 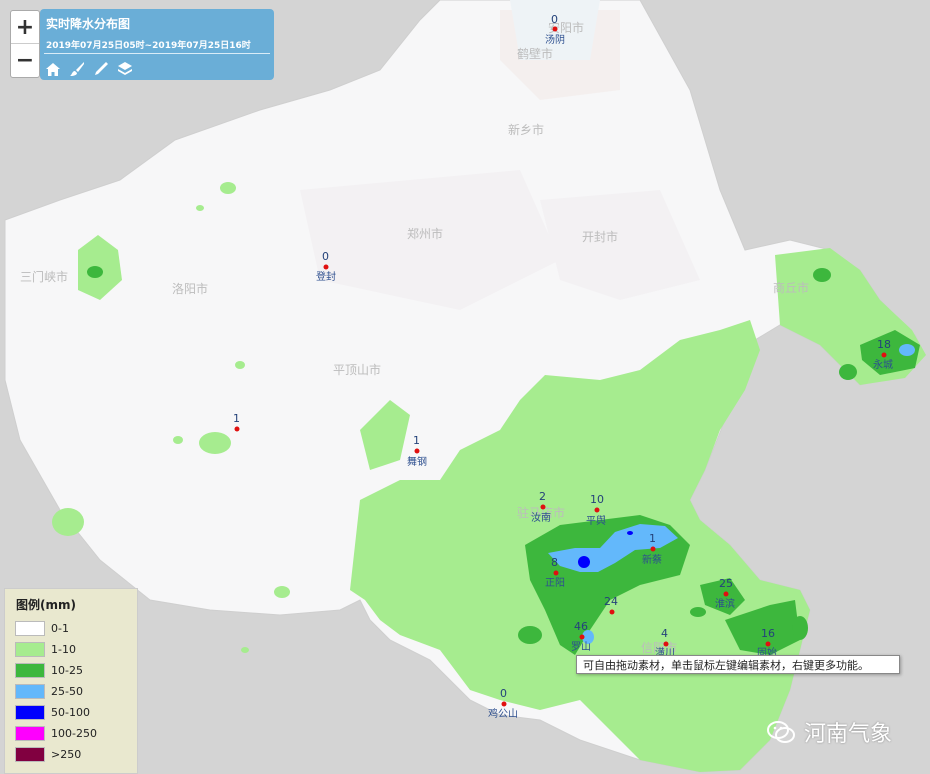 I want to click on svg-text: 16, so click(x=768, y=633).